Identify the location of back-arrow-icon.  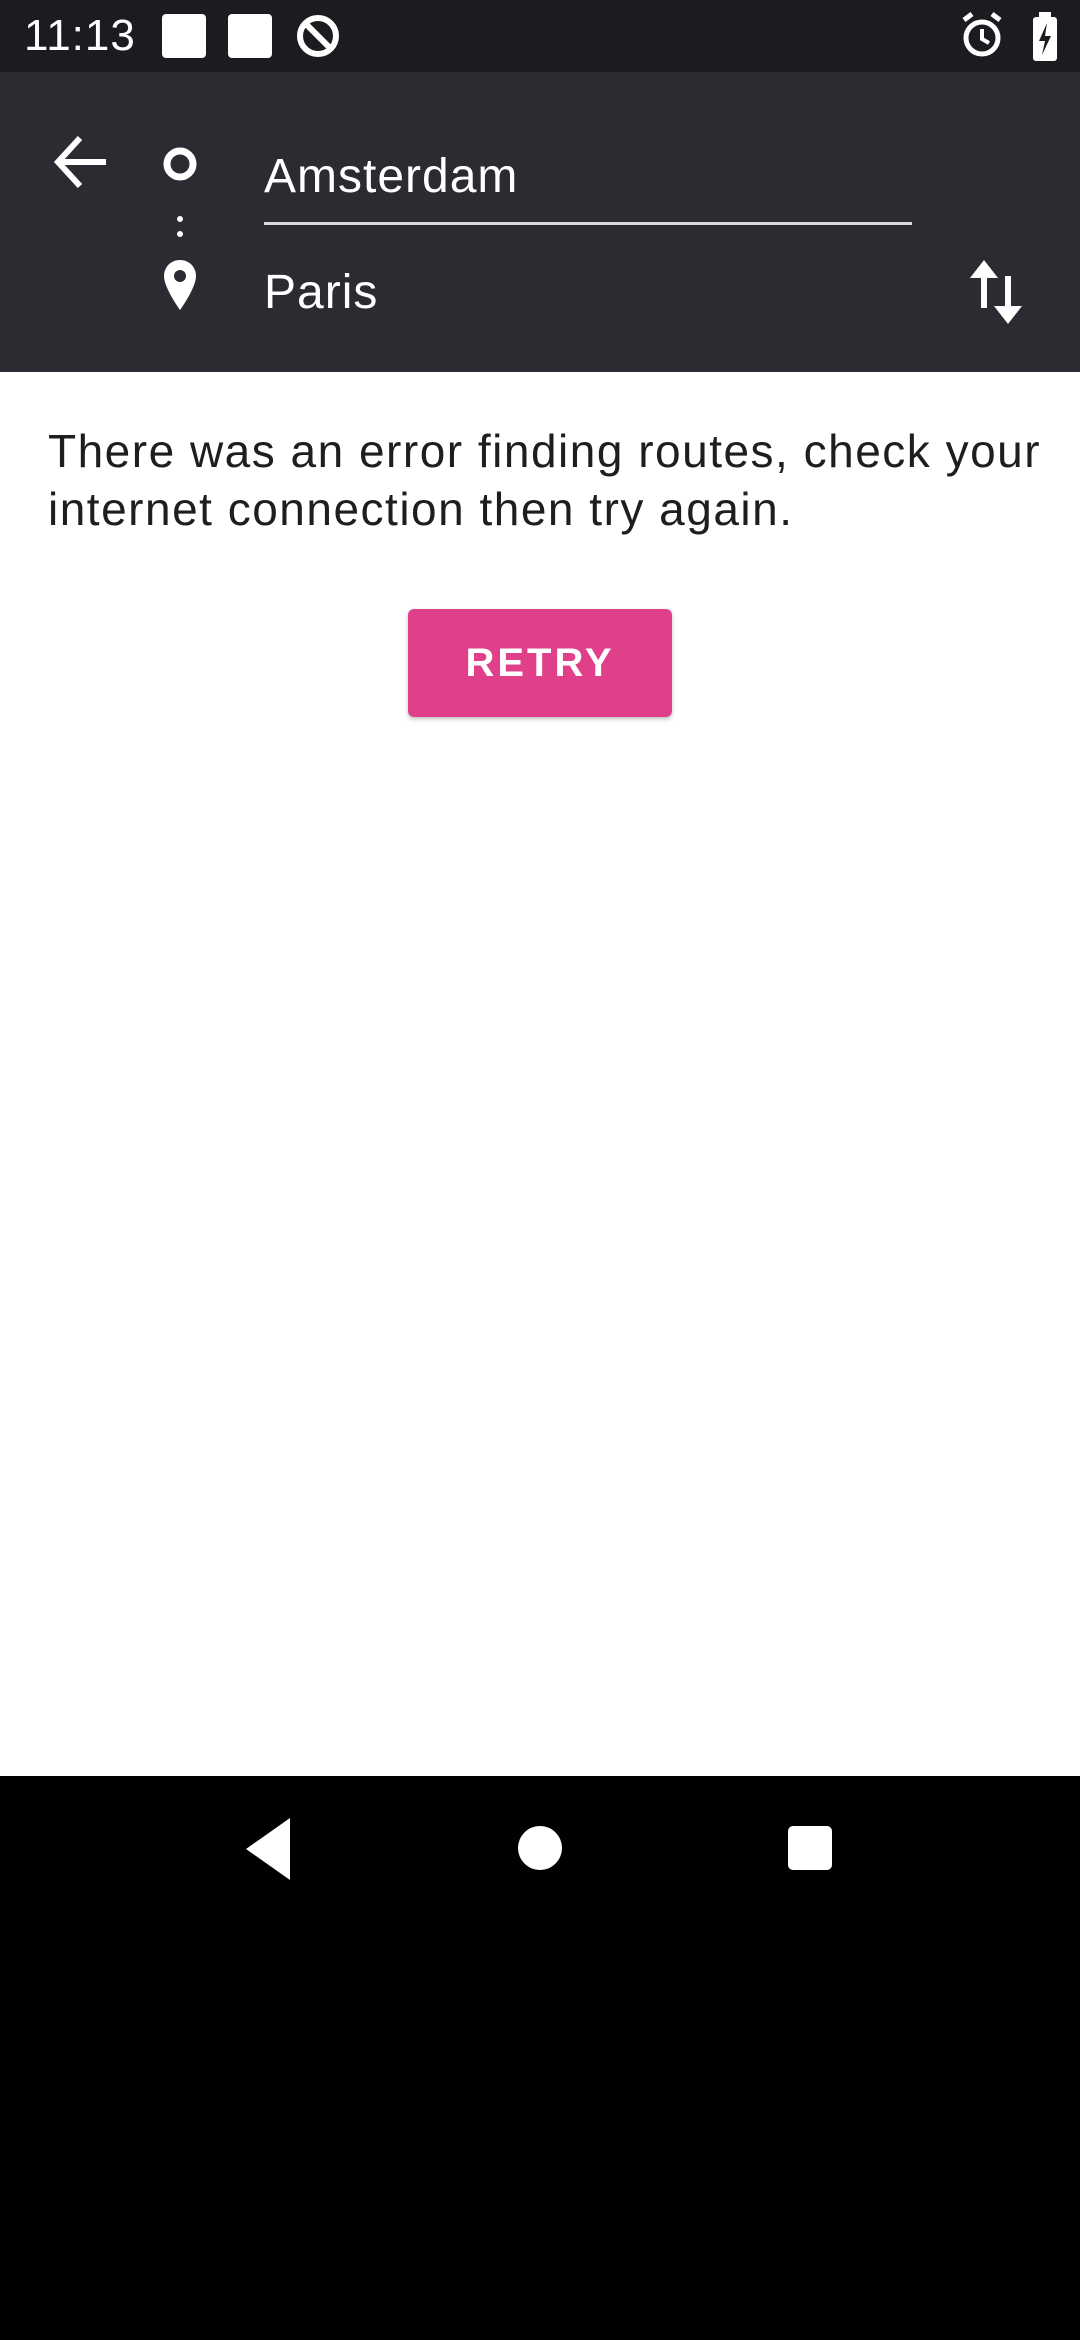
(84, 162).